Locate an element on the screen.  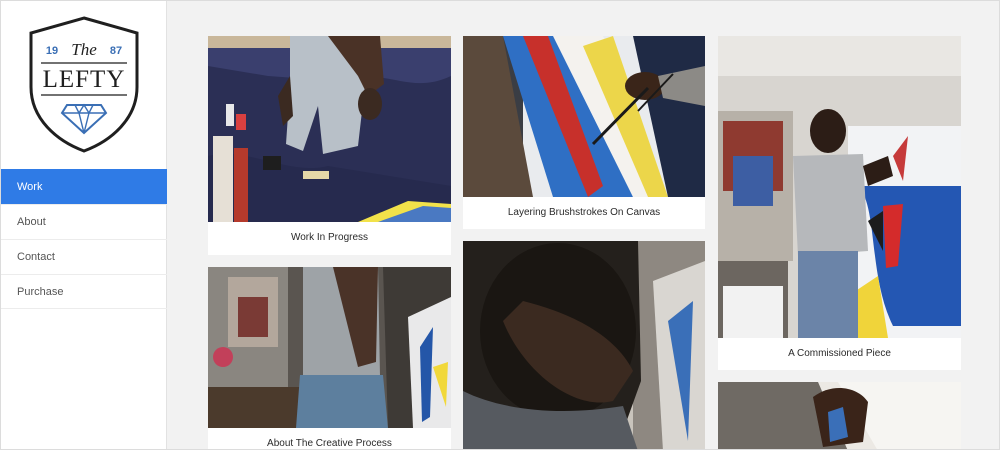
gallery-card-creative-process: About The Creative Process is located at coordinates (329, 358).